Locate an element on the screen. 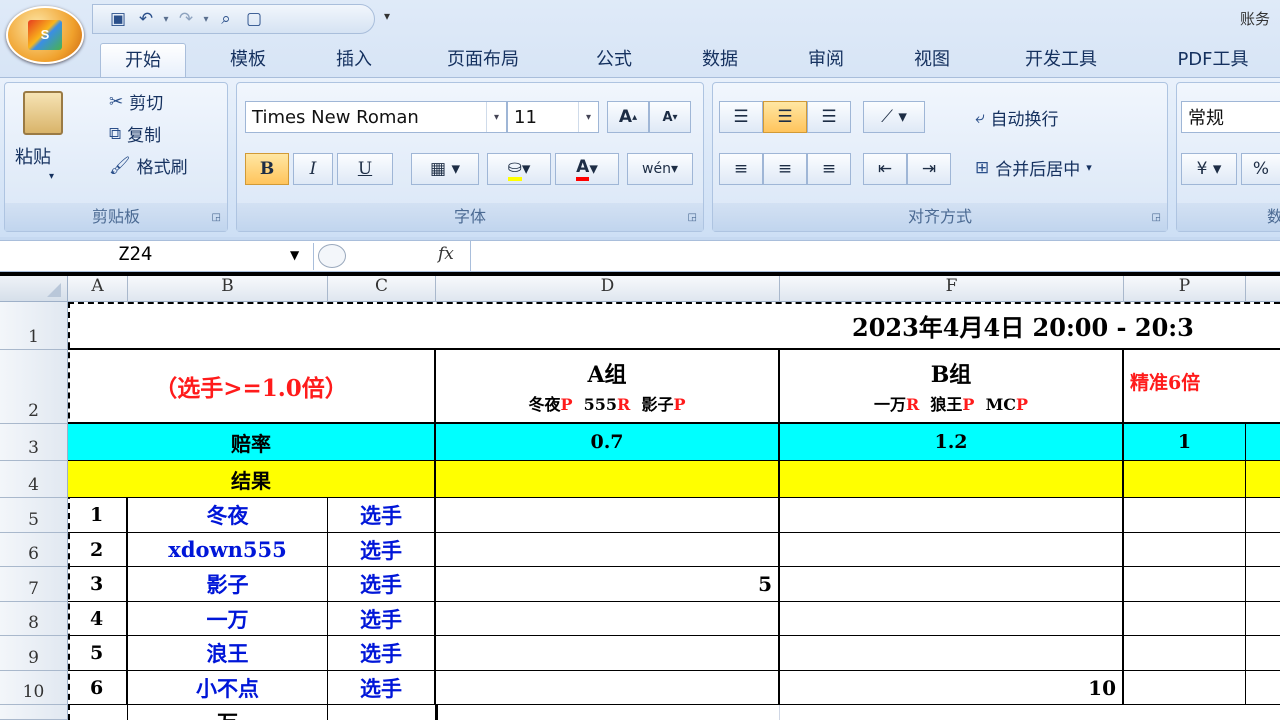  align-center-button: ≡ is located at coordinates (785, 169).